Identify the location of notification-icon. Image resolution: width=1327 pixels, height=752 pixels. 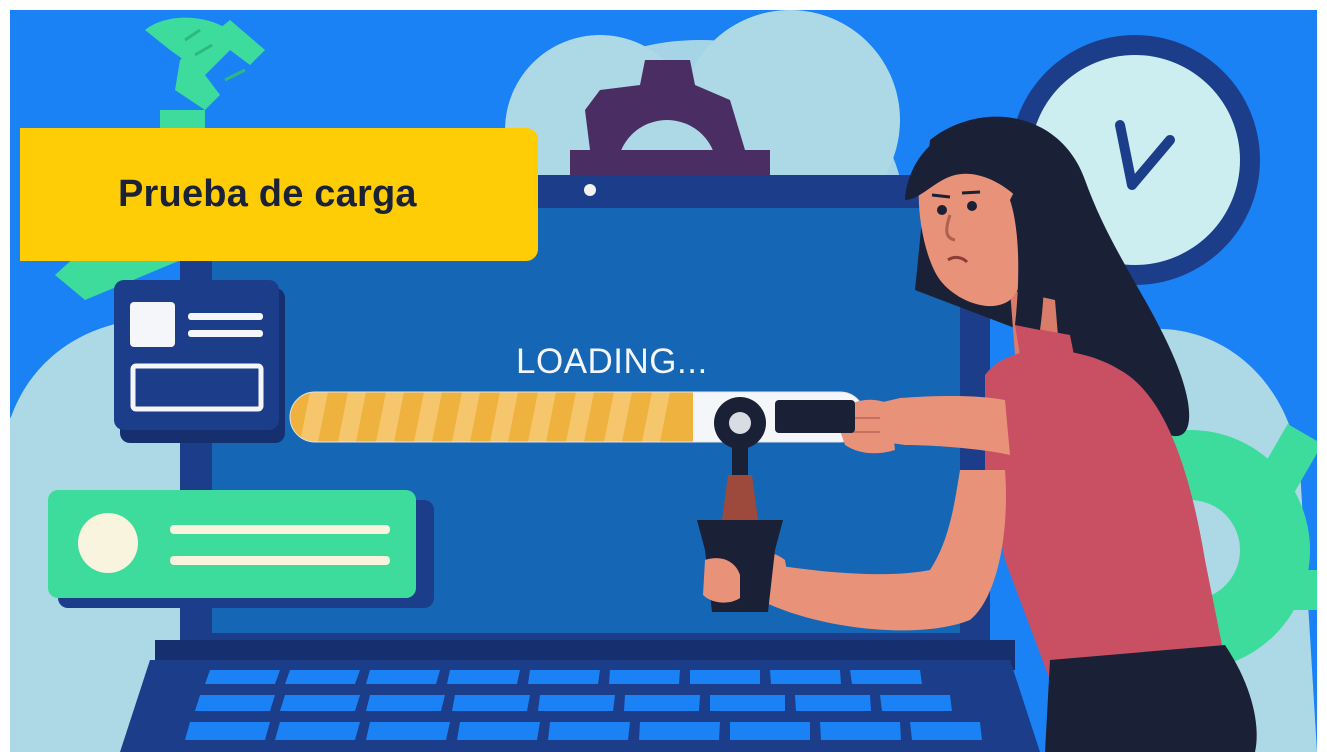
(241, 549).